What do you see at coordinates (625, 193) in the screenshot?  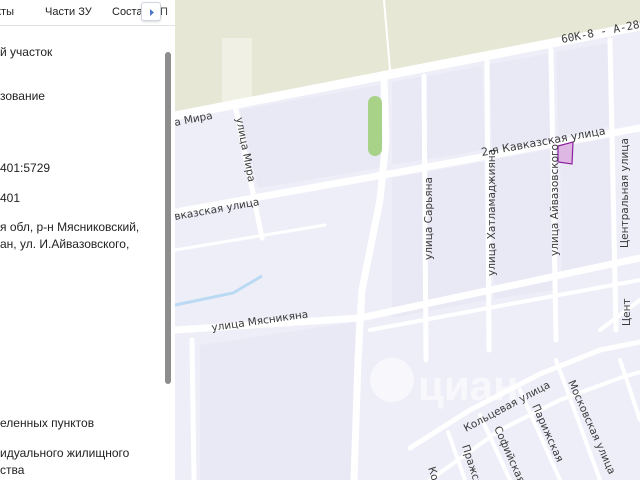 I see `label-tsentralnaya: Центральная улица` at bounding box center [625, 193].